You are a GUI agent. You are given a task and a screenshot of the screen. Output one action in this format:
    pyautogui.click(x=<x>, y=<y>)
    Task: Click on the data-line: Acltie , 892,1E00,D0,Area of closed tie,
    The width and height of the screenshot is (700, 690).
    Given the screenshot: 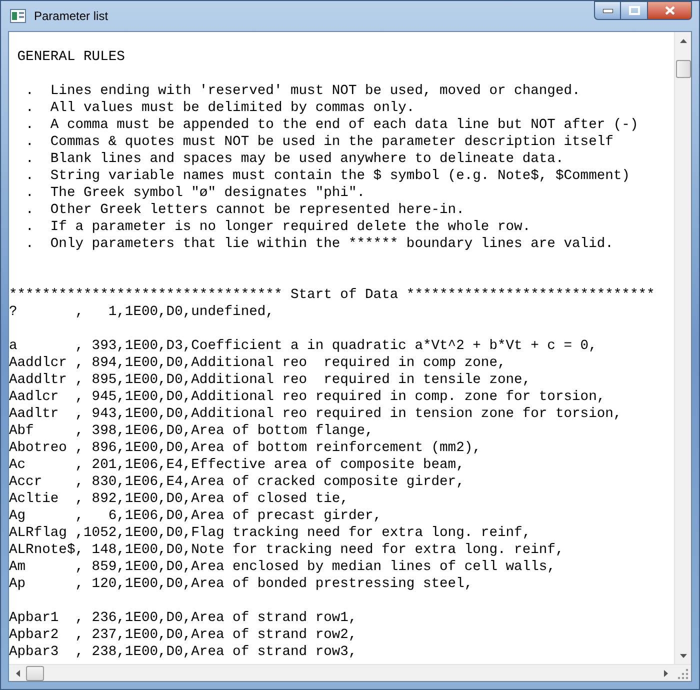 What is the action you would take?
    pyautogui.click(x=178, y=499)
    